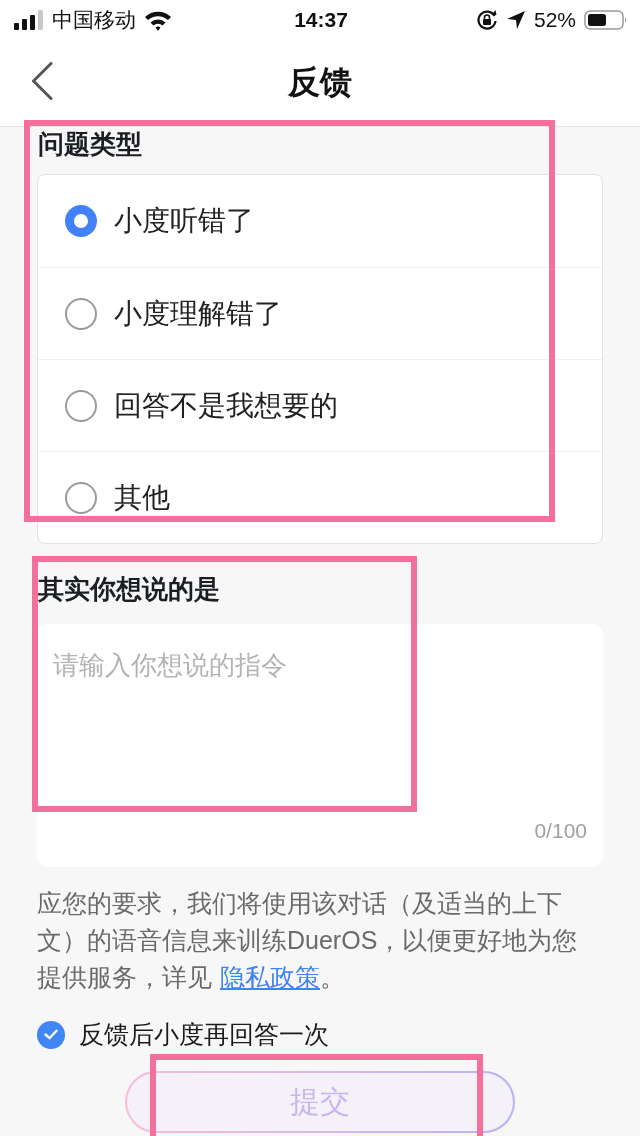 Image resolution: width=640 pixels, height=1136 pixels. Describe the element at coordinates (554, 20) in the screenshot. I see `battery-percentage: 52%` at that location.